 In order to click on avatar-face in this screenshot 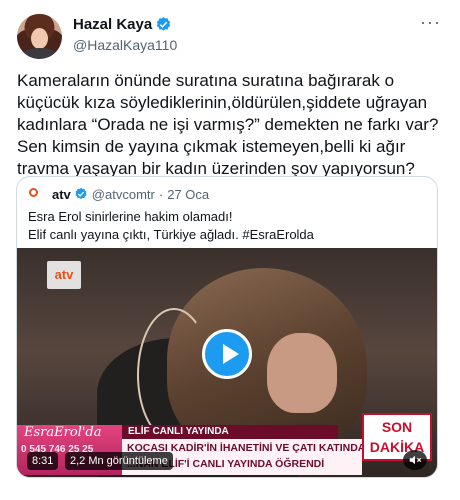, I will do `click(39, 38)`.